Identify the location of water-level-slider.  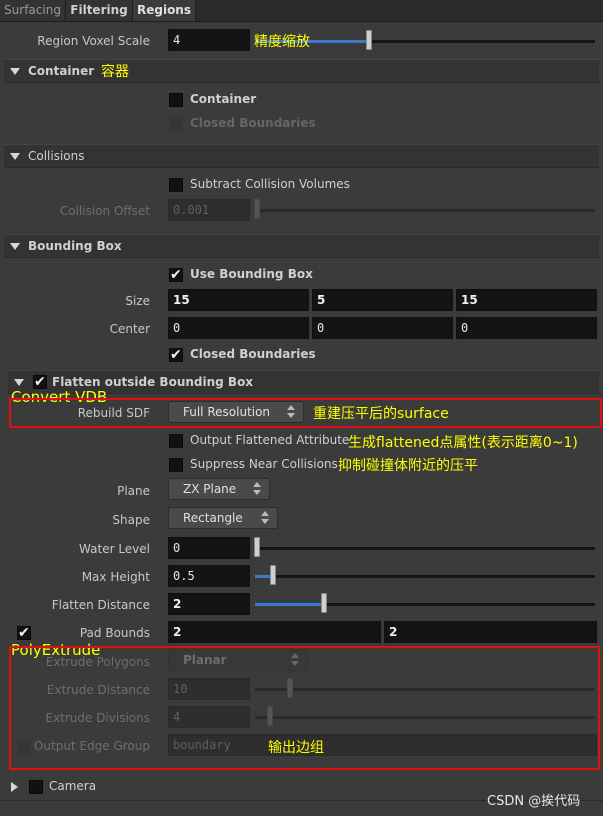
(425, 548).